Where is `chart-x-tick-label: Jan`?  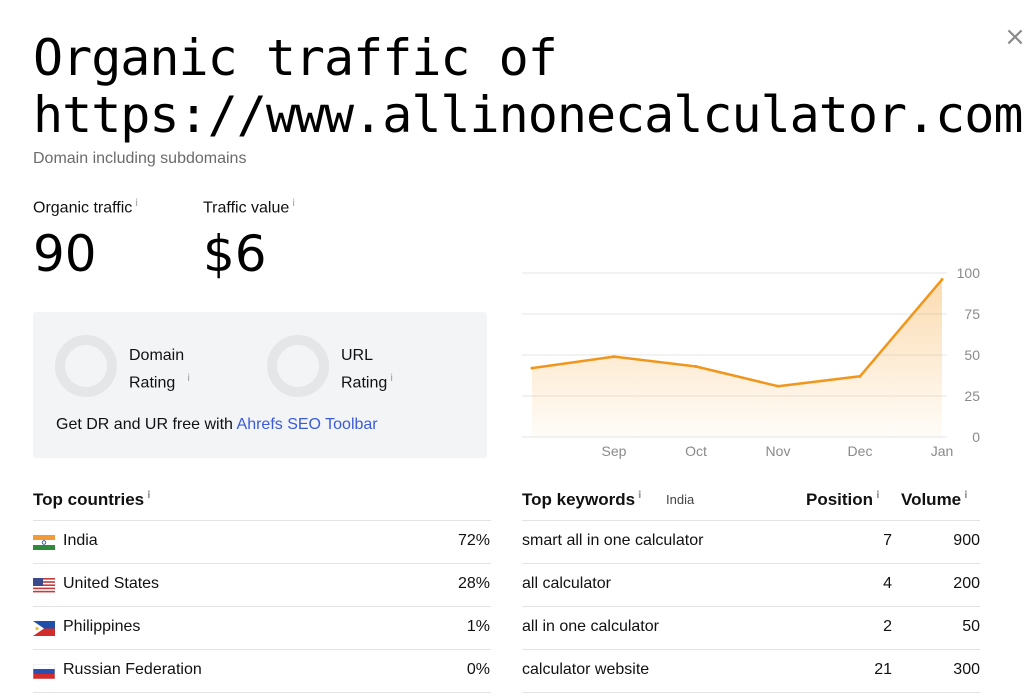
chart-x-tick-label: Jan is located at coordinates (942, 451).